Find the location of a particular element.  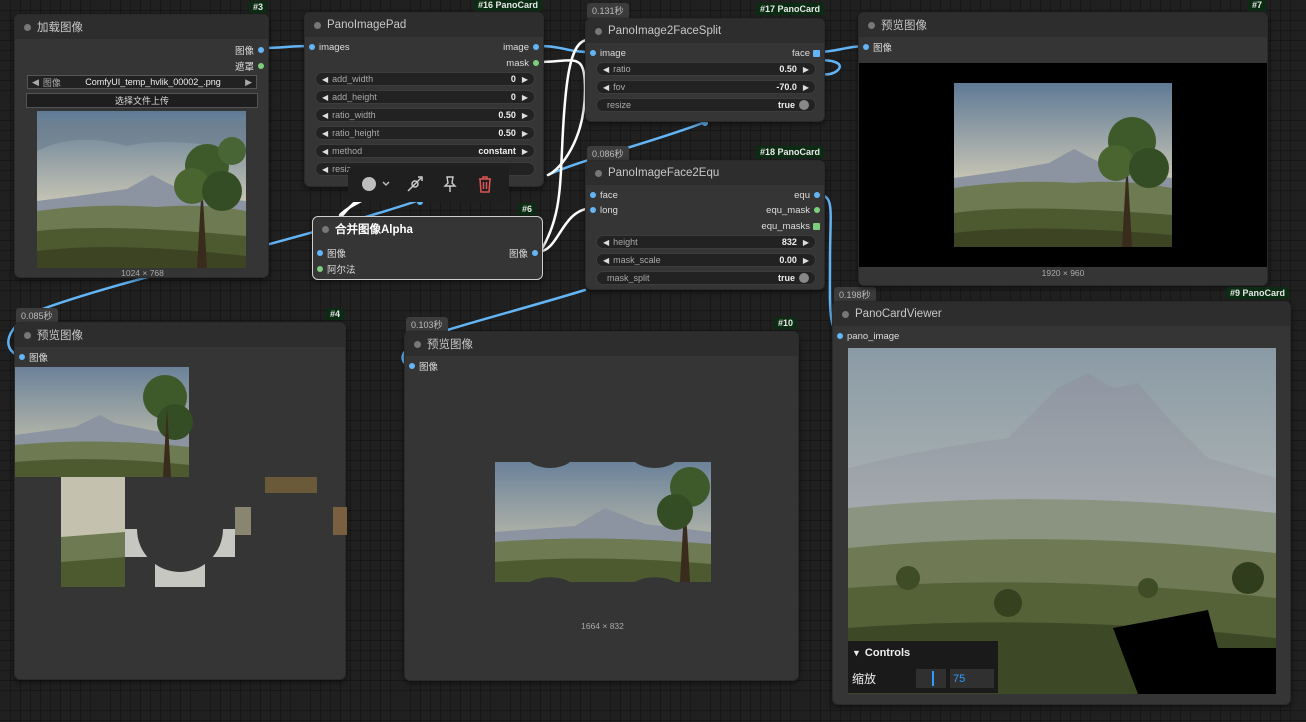

widget-add-width: ◀ add_width 0 ▶ is located at coordinates (425, 79).